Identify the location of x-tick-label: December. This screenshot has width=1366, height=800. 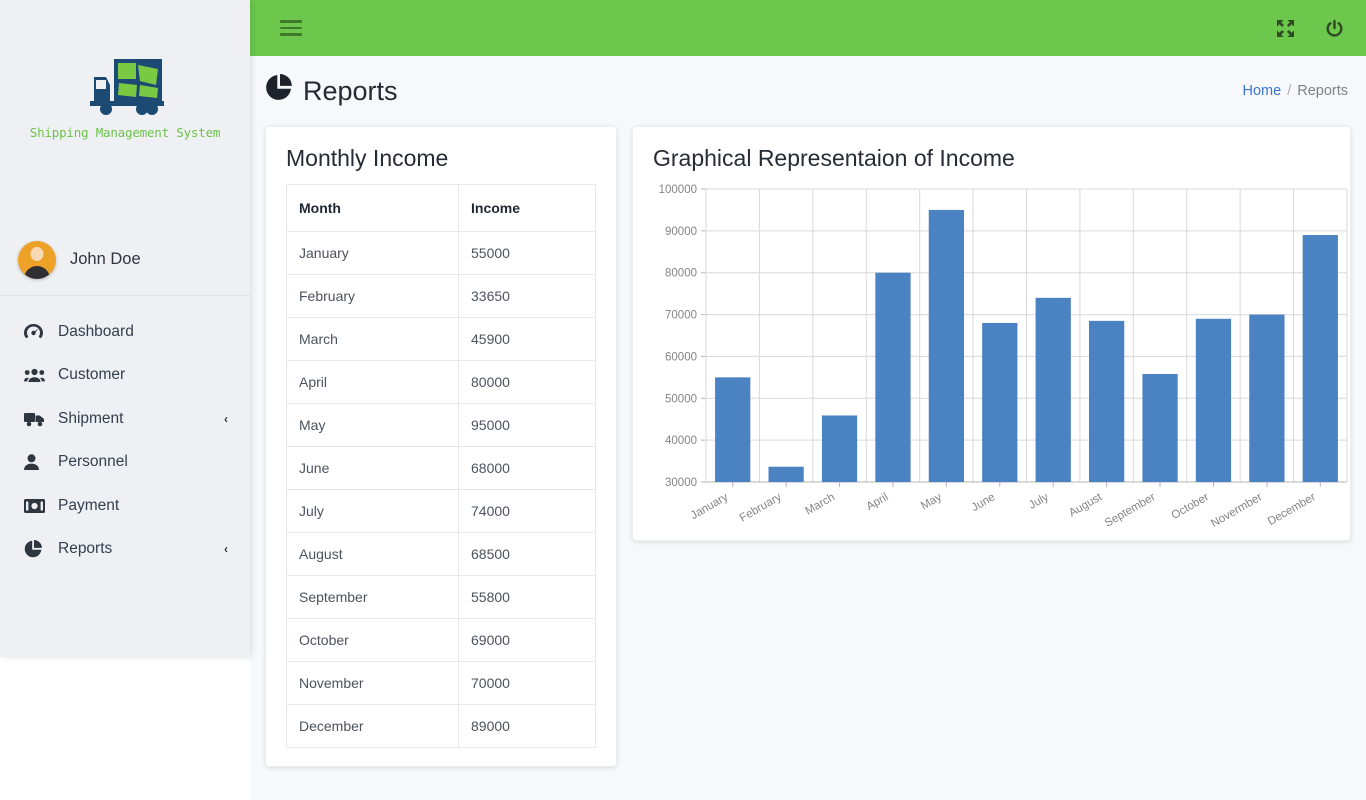
(1292, 509).